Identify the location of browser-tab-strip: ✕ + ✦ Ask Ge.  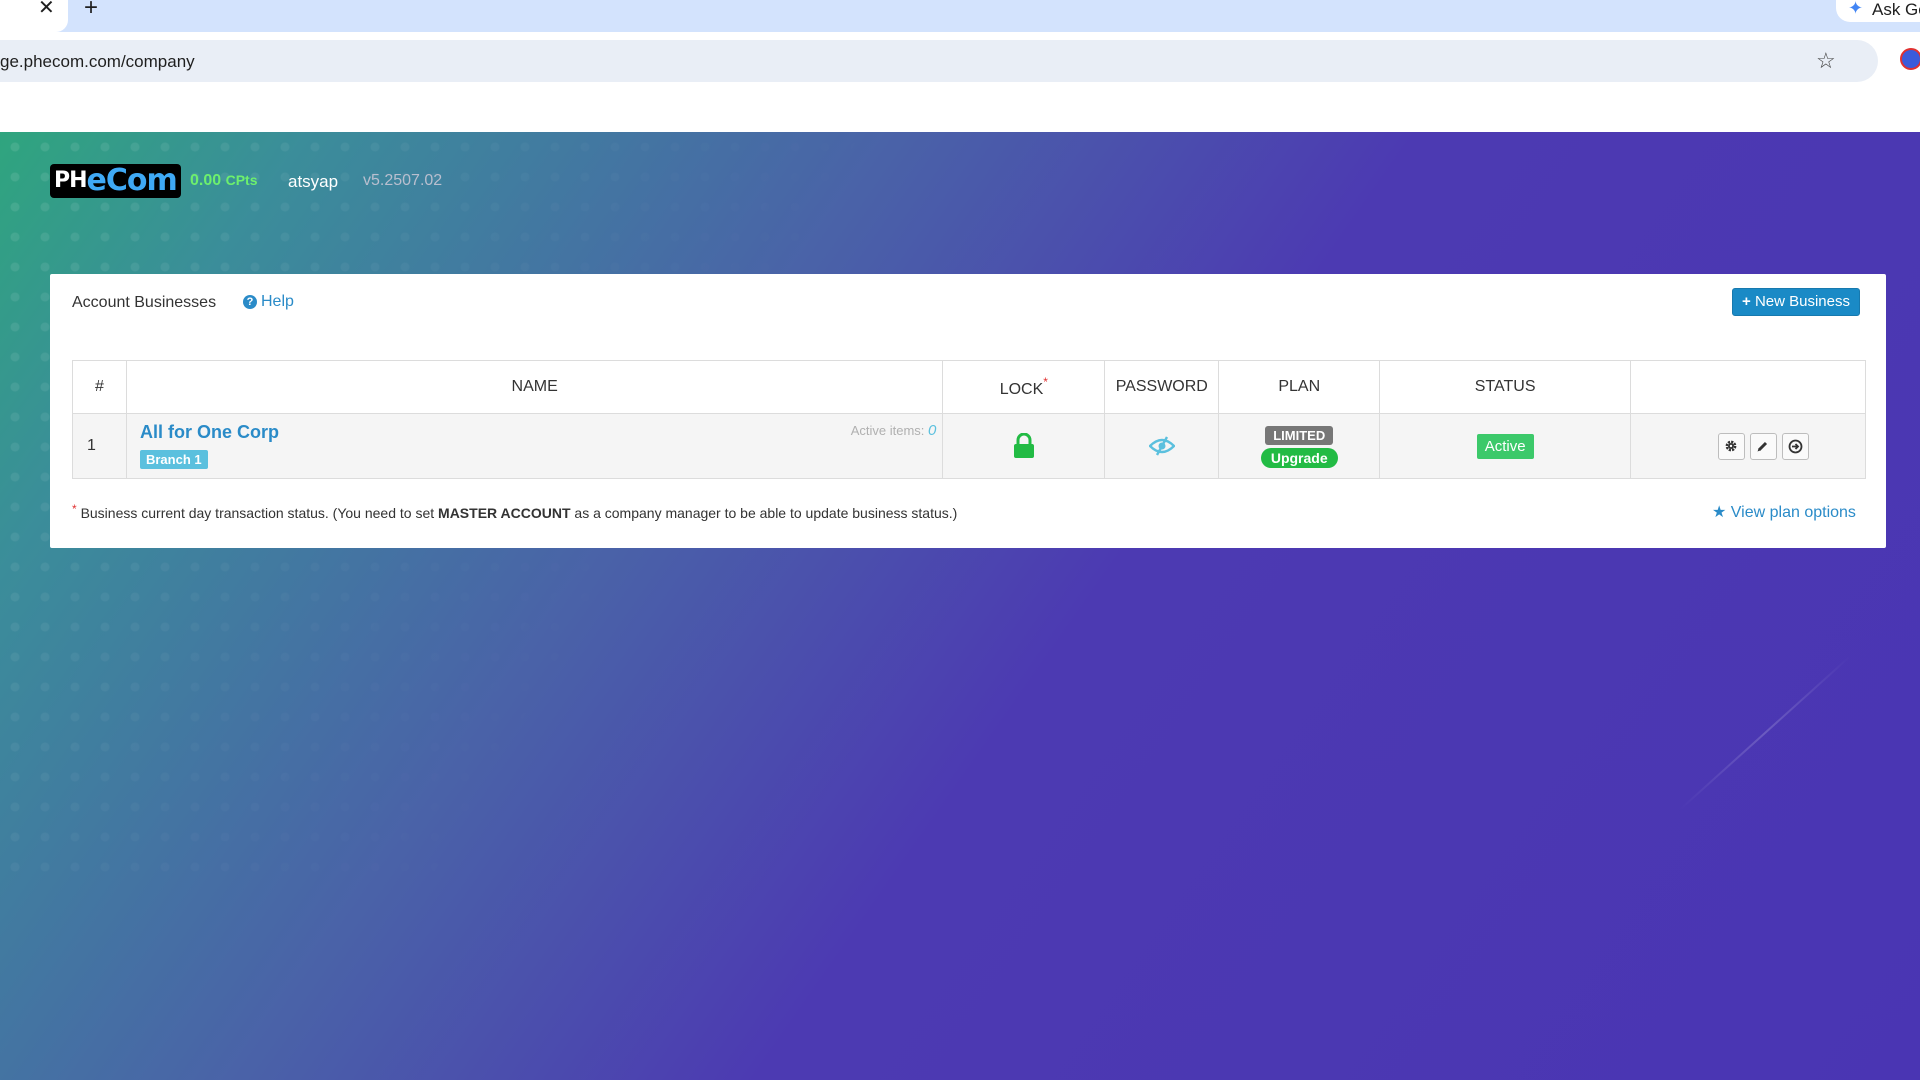
(960, 16).